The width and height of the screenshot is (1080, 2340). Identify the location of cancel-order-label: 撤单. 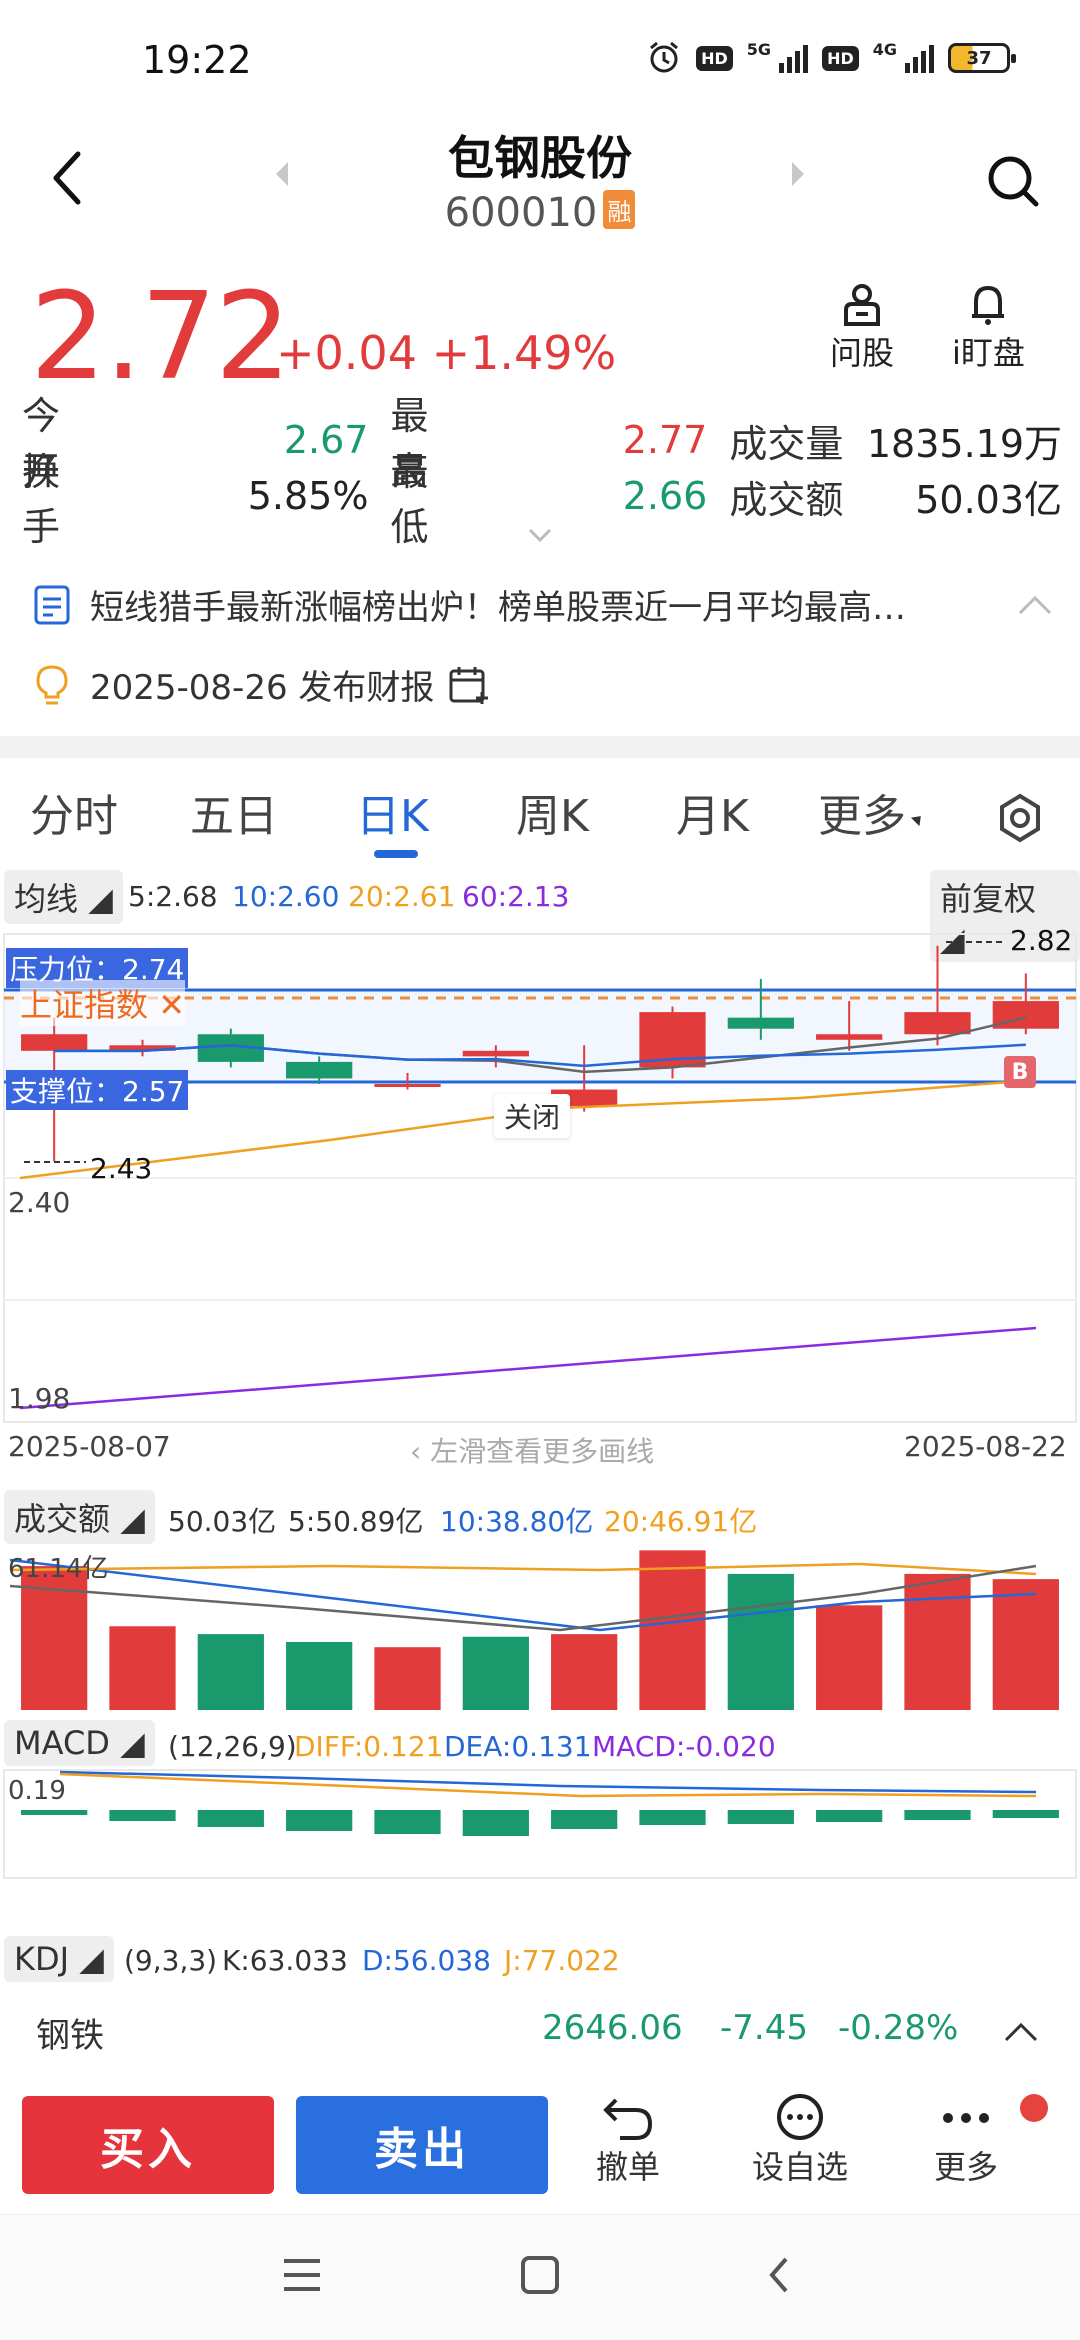
(628, 2167).